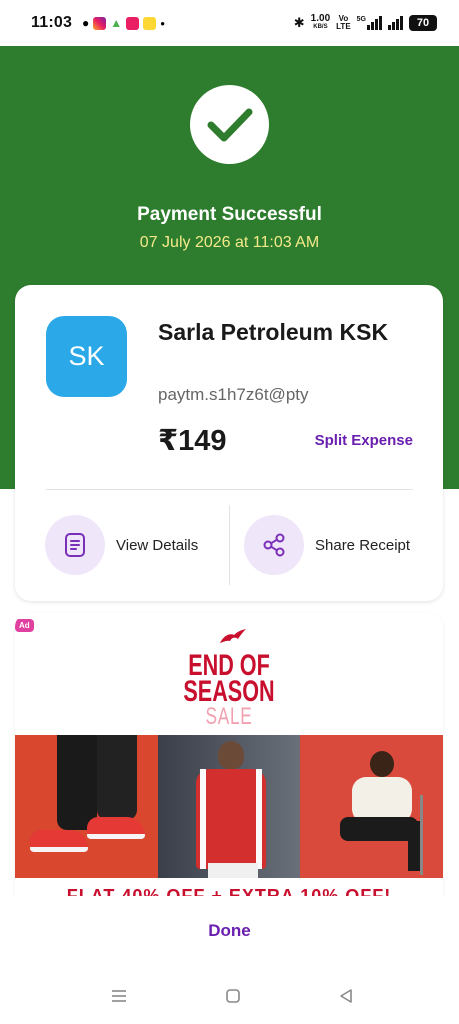 The image size is (459, 1024). Describe the element at coordinates (364, 440) in the screenshot. I see `split-expense-button: Split Expense` at that location.